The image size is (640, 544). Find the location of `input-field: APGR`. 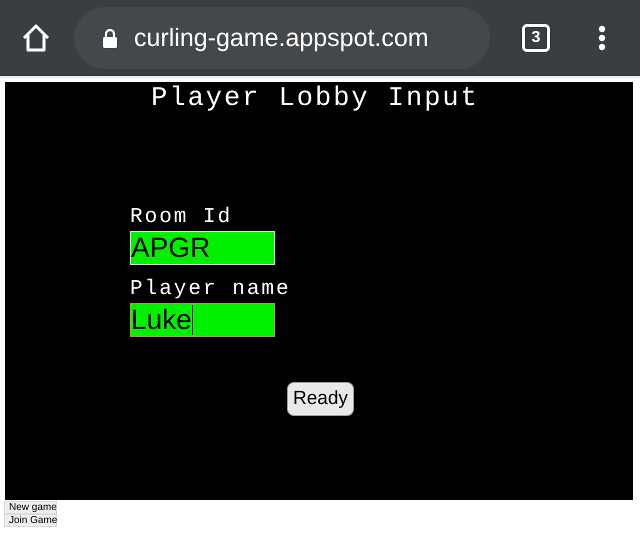

input-field: APGR is located at coordinates (202, 248).